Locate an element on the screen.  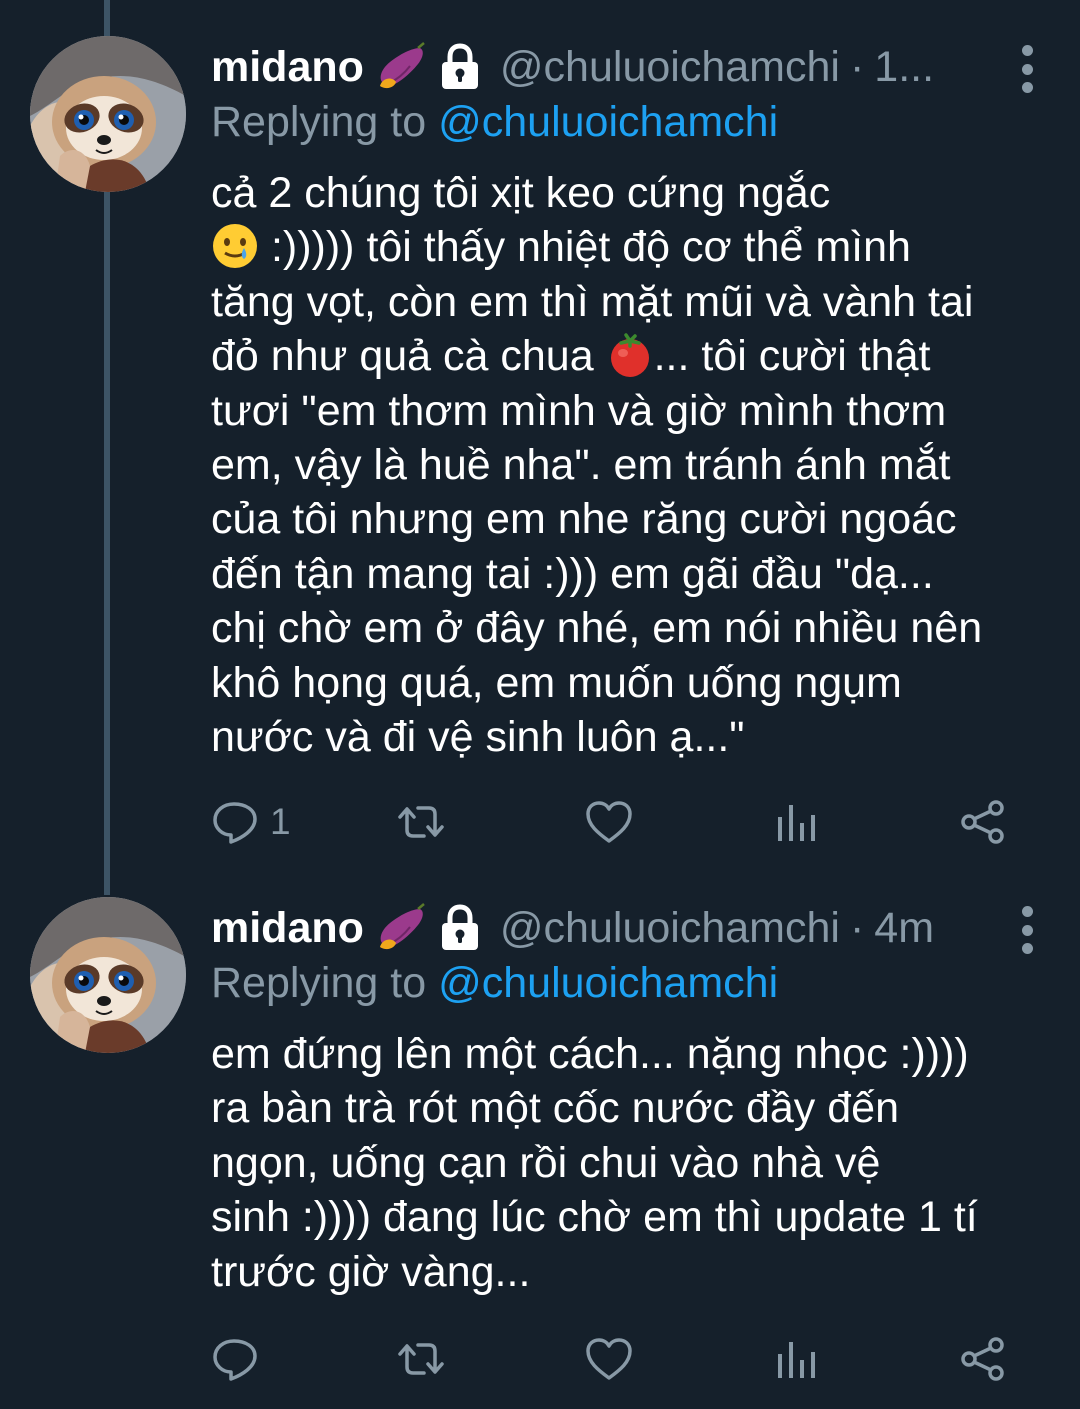
tweet-text-segment: :))))) tôi thấy nhiệt độ cơ thể mình is located at coordinates (590, 247).